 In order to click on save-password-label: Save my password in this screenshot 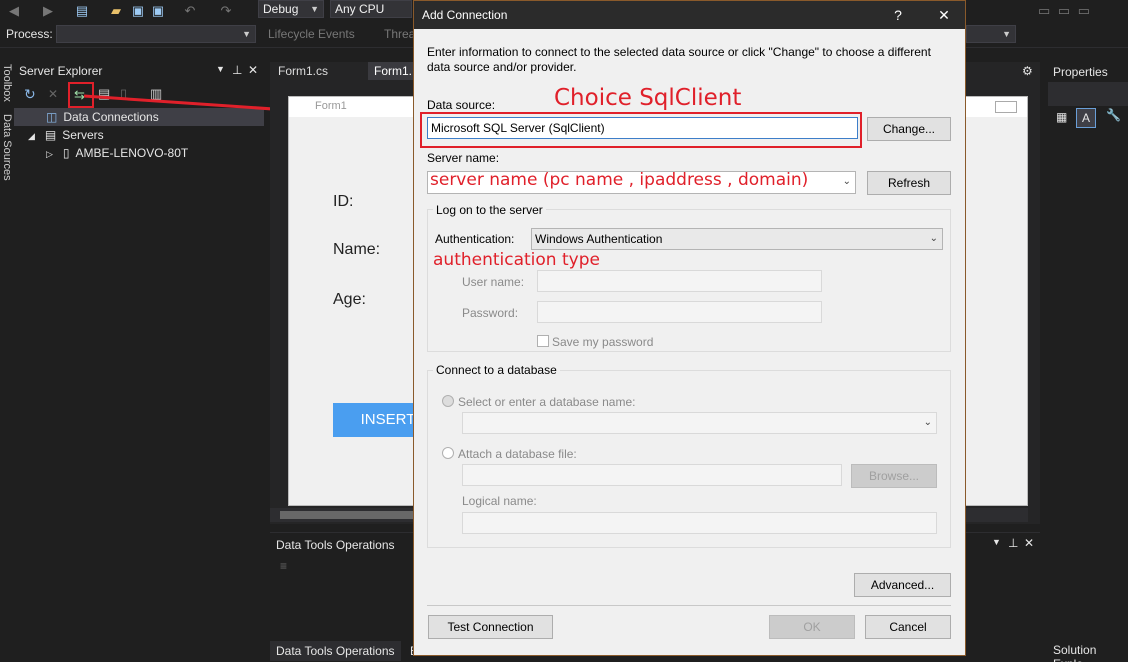, I will do `click(603, 342)`.